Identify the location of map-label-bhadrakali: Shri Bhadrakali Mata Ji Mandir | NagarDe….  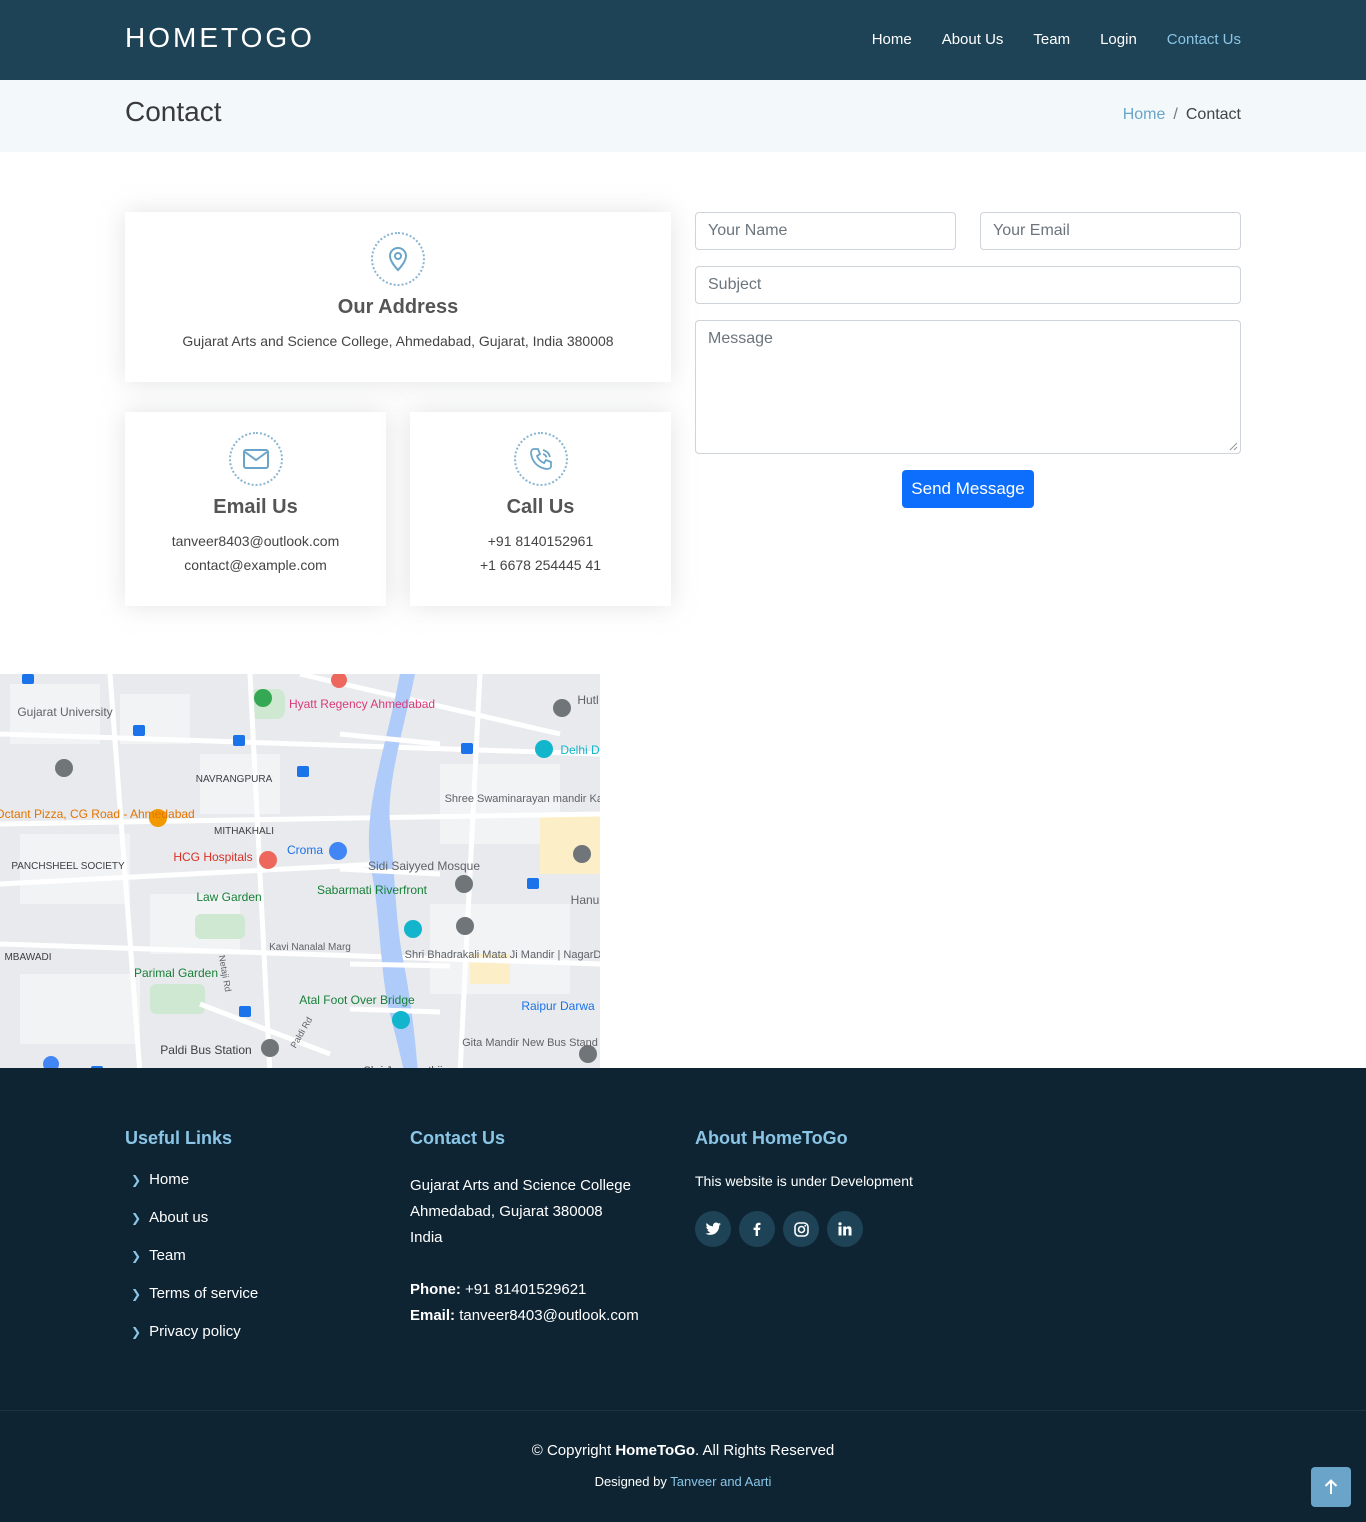
(502, 955).